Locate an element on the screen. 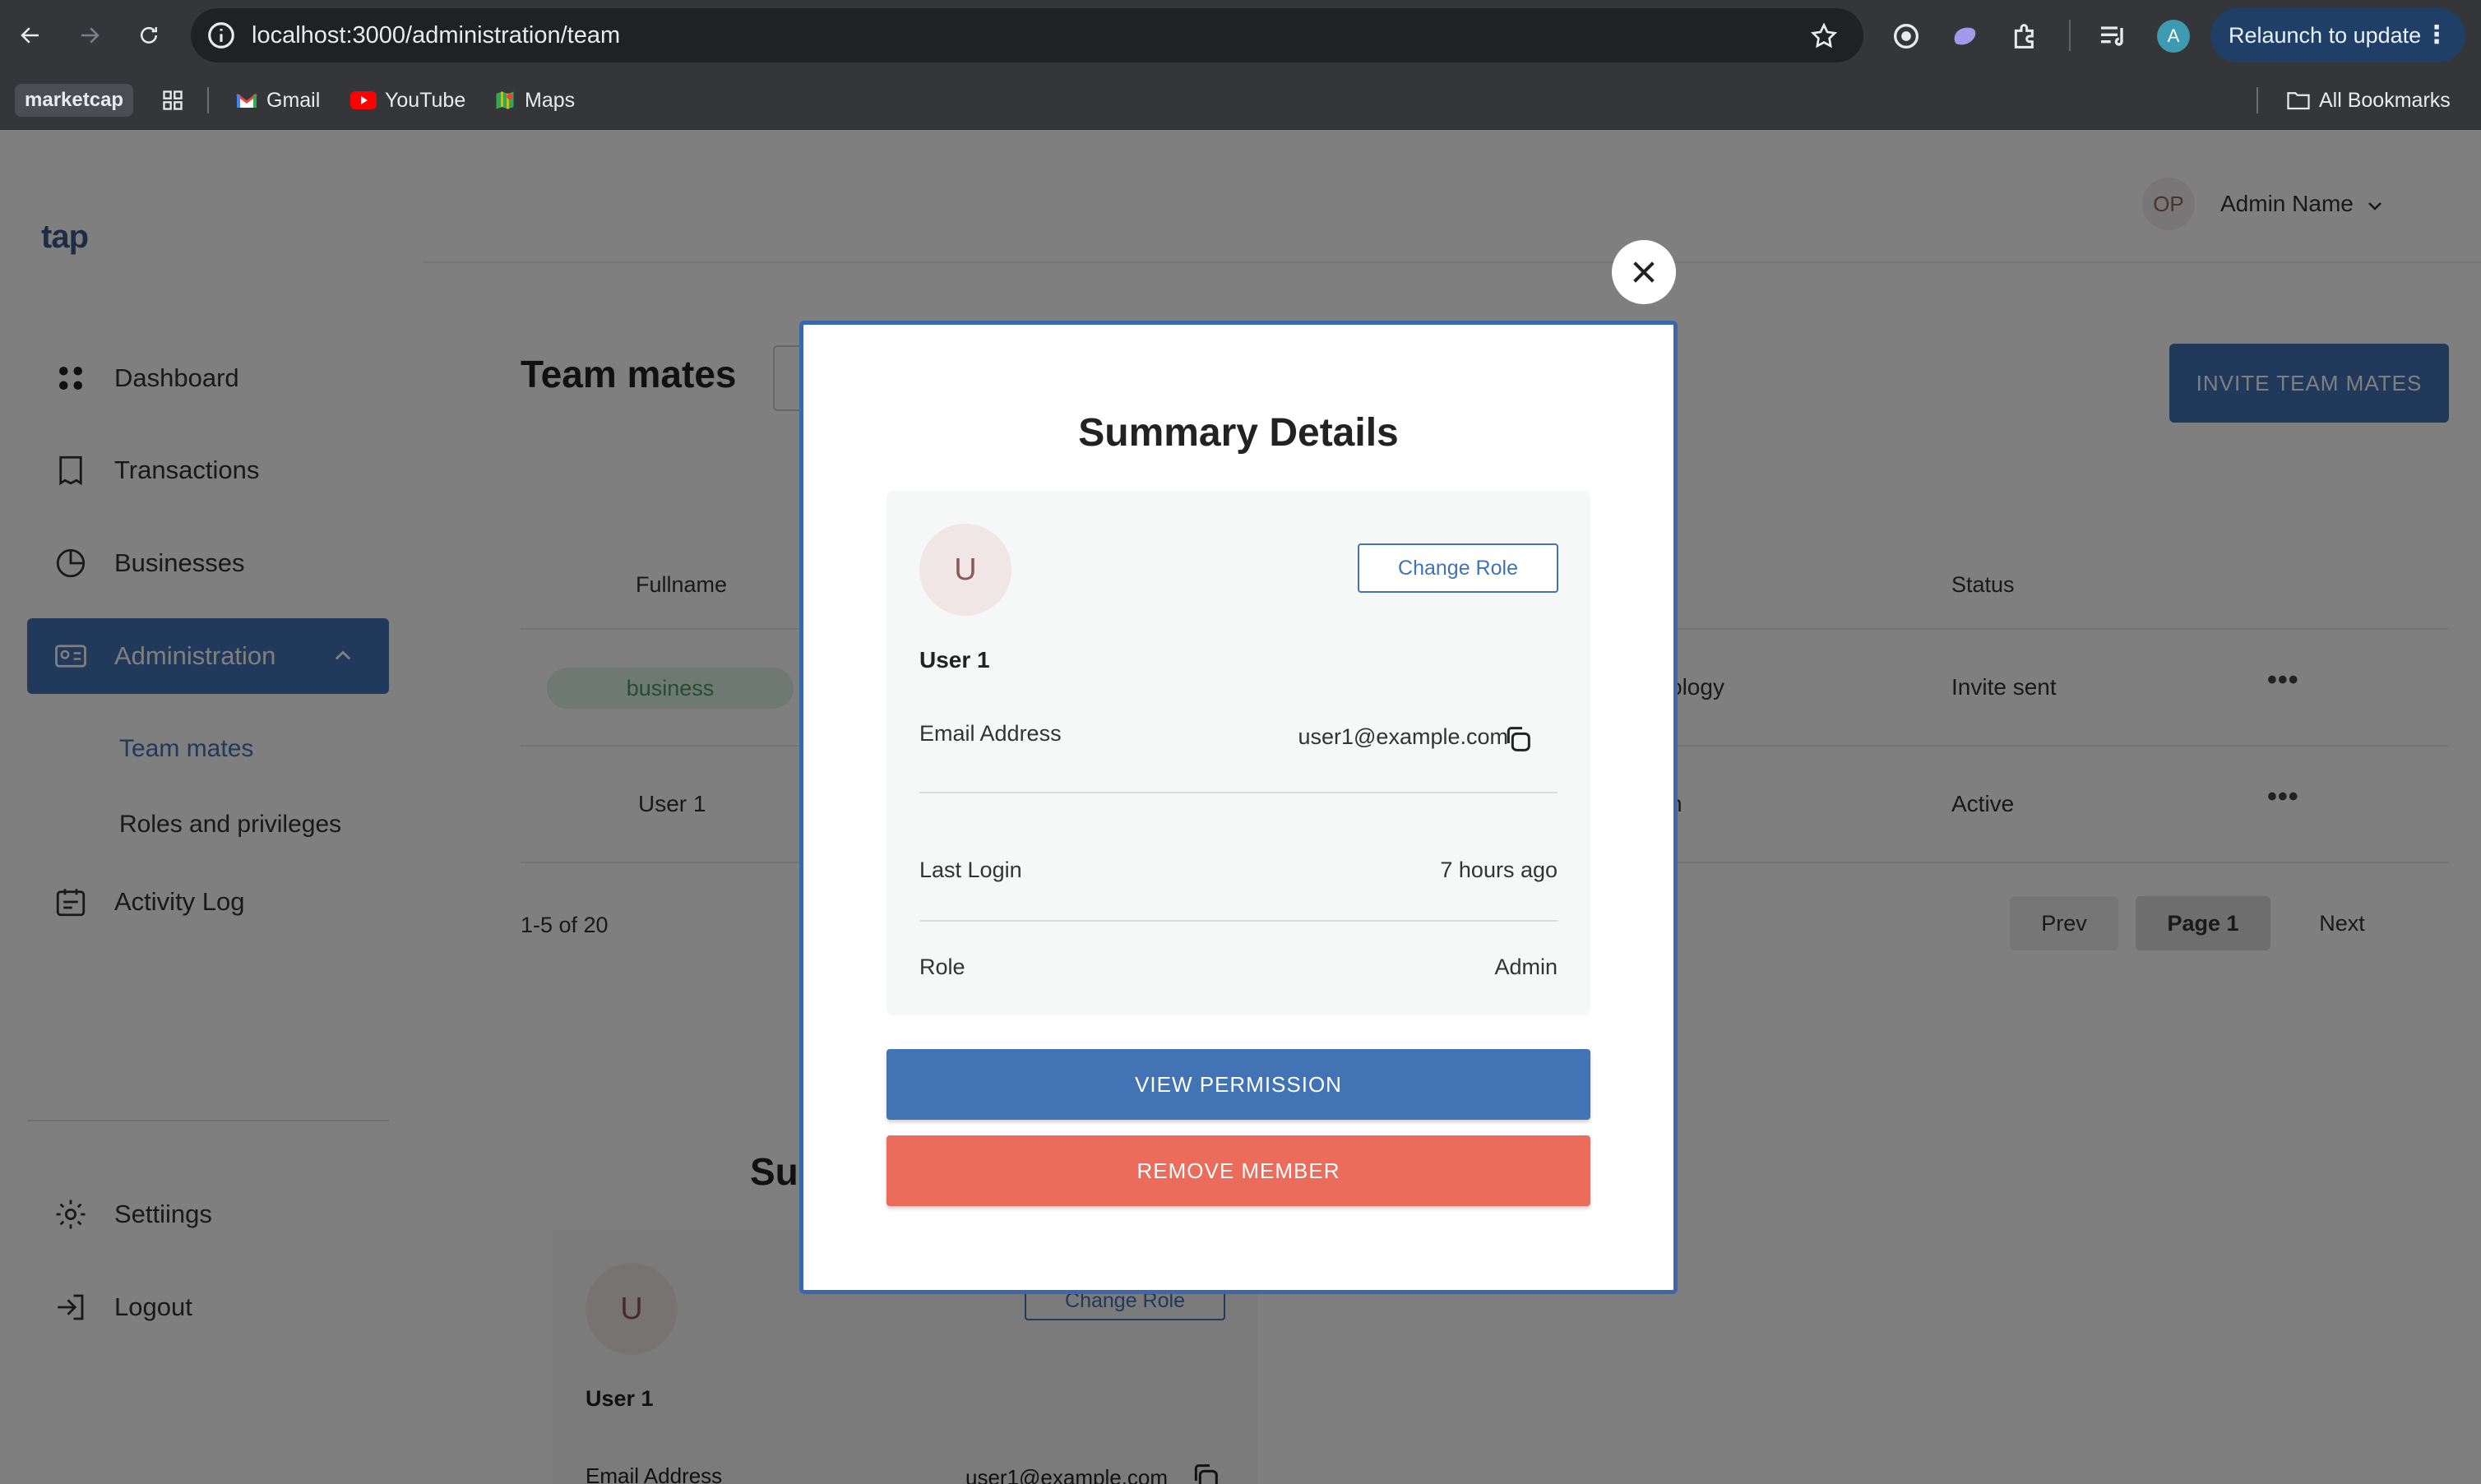 This screenshot has width=2481, height=1484. remove-member-button: REMOVE MEMBER is located at coordinates (1238, 1171).